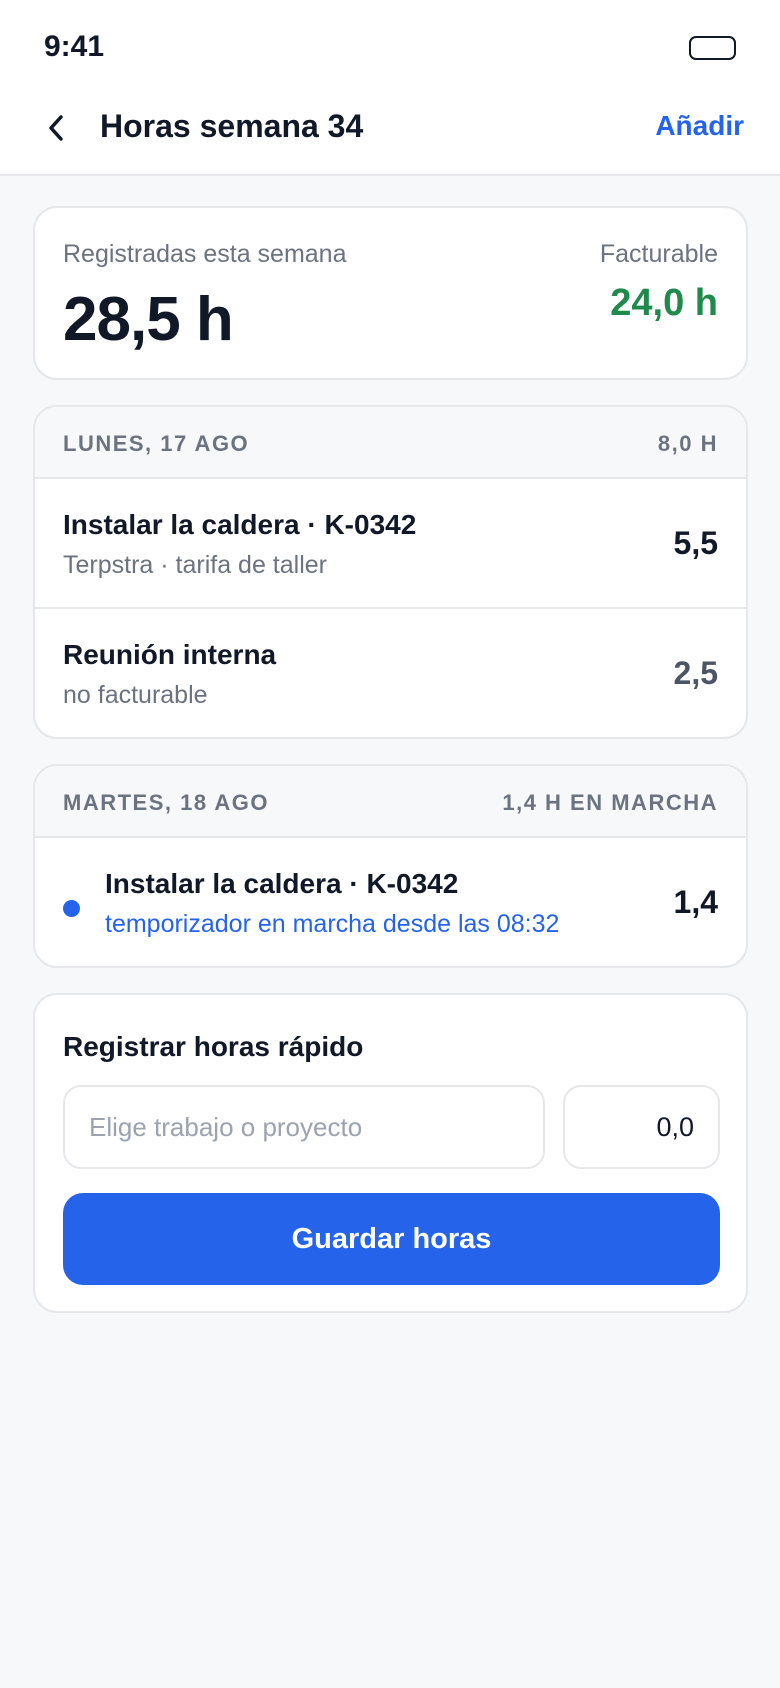 The height and width of the screenshot is (1688, 780). What do you see at coordinates (390, 443) in the screenshot?
I see `day-header: LUNES, 17 AGO 8,0 H` at bounding box center [390, 443].